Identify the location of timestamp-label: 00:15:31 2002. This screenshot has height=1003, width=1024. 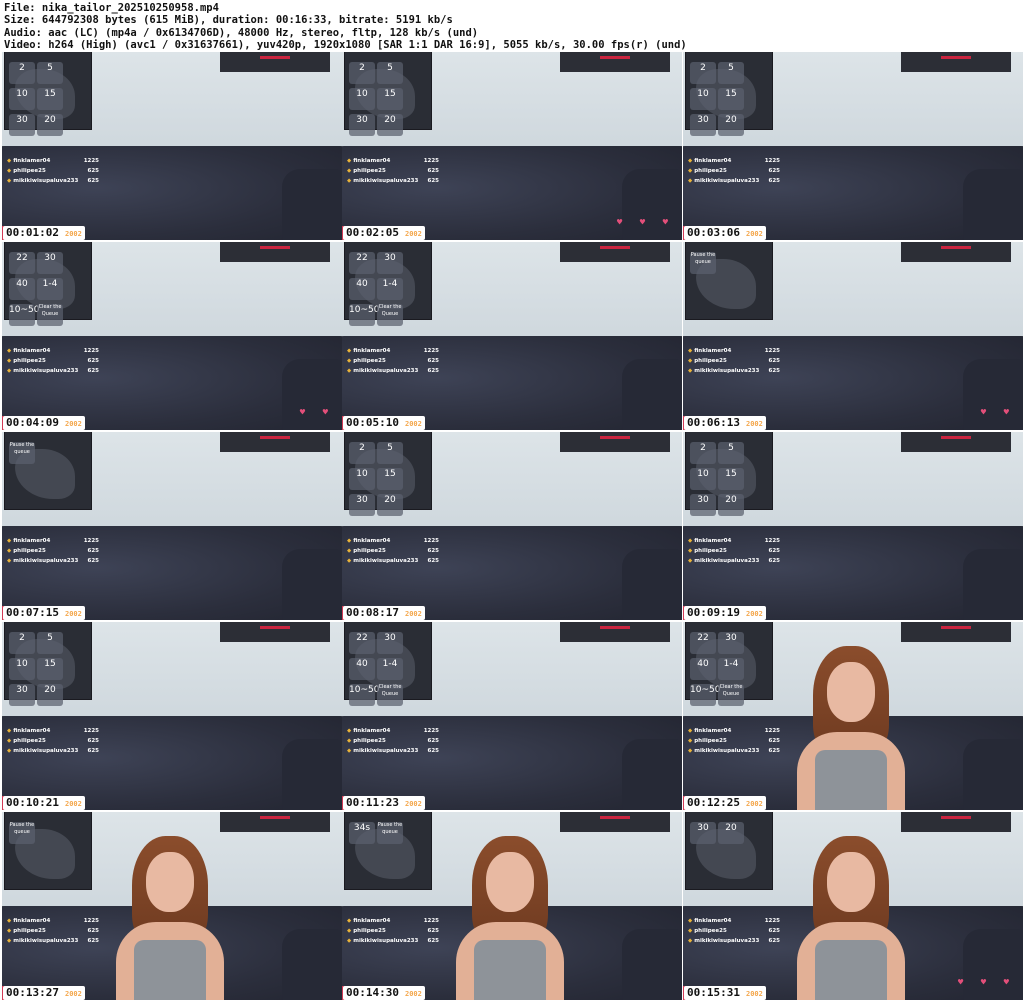
(725, 993).